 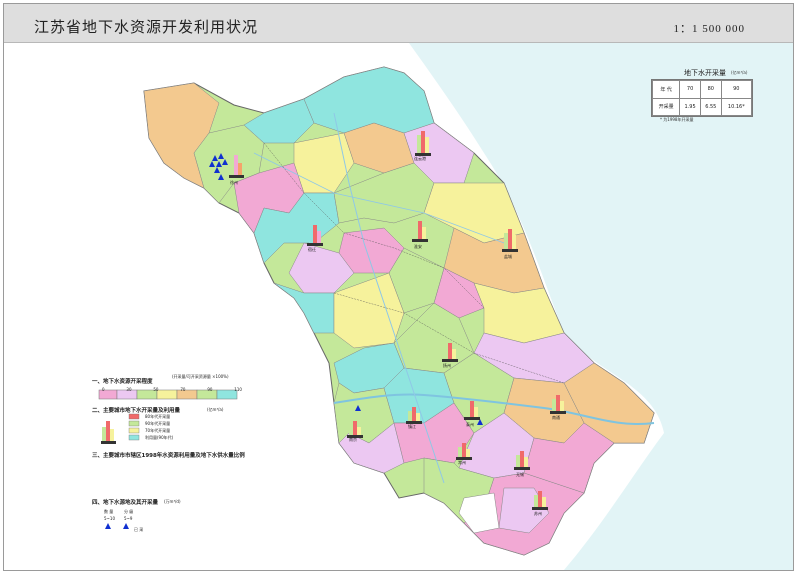 What do you see at coordinates (710, 106) in the screenshot?
I see `inset-cell: 6.55` at bounding box center [710, 106].